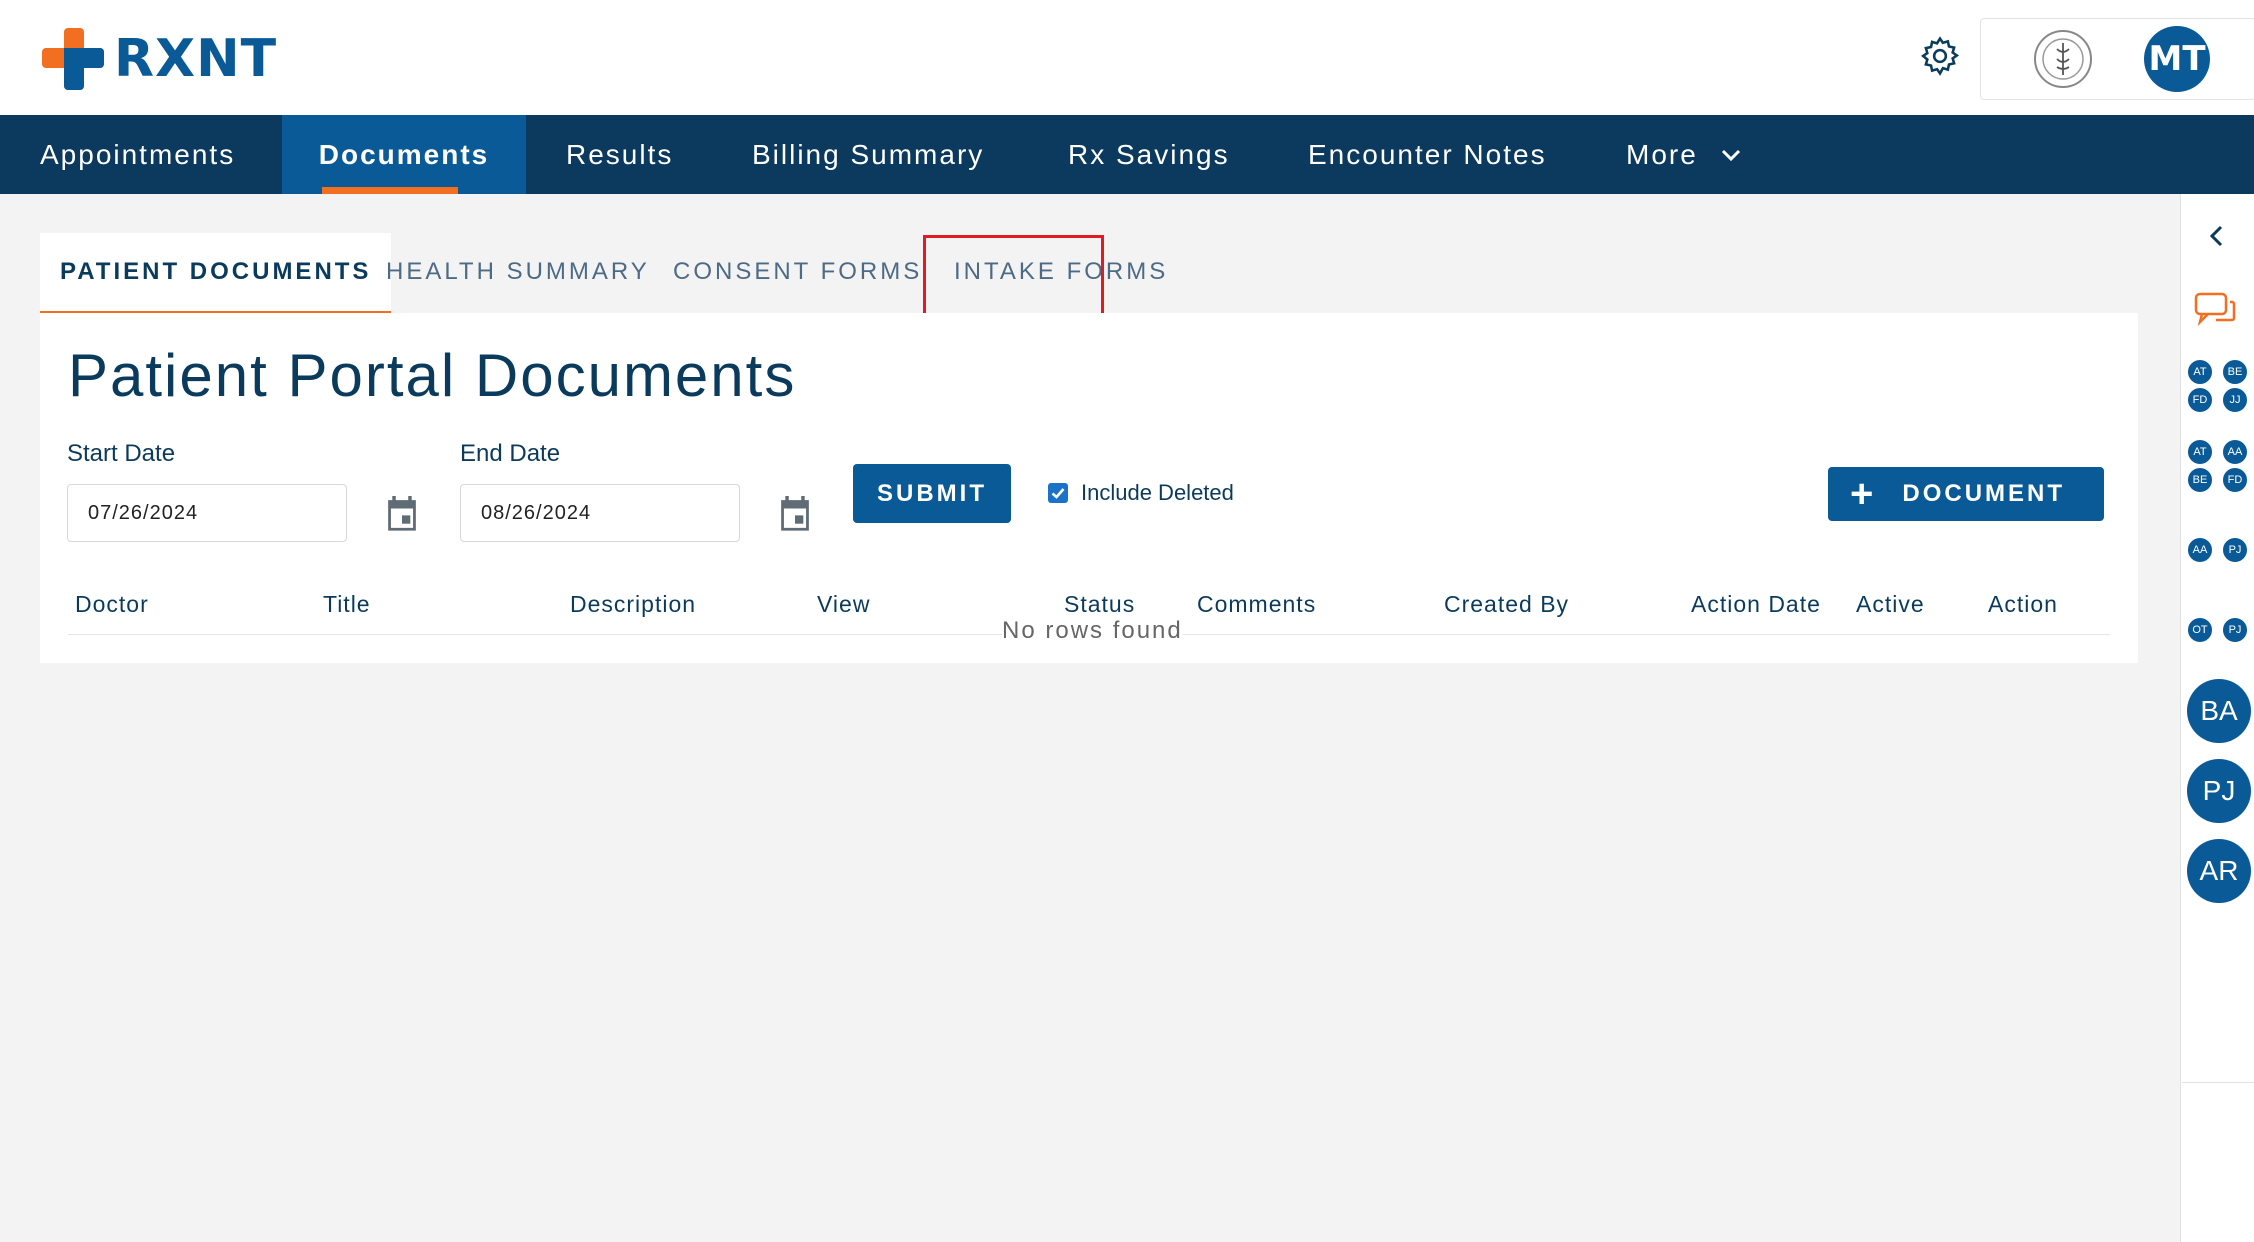  What do you see at coordinates (1013, 277) in the screenshot?
I see `intake-forms-highlight-box` at bounding box center [1013, 277].